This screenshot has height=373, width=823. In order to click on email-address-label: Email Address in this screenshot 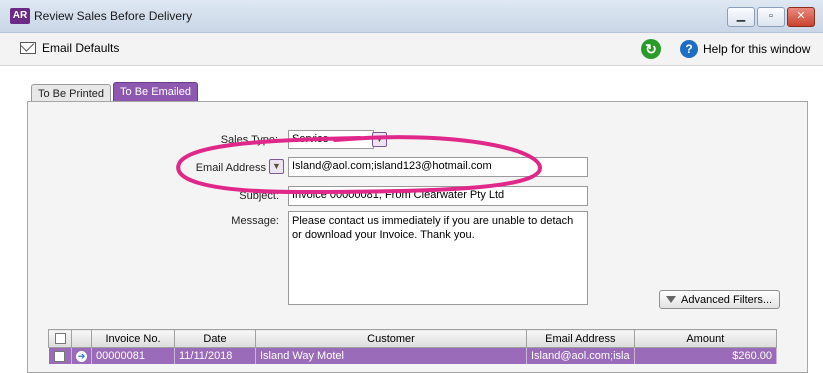, I will do `click(230, 168)`.